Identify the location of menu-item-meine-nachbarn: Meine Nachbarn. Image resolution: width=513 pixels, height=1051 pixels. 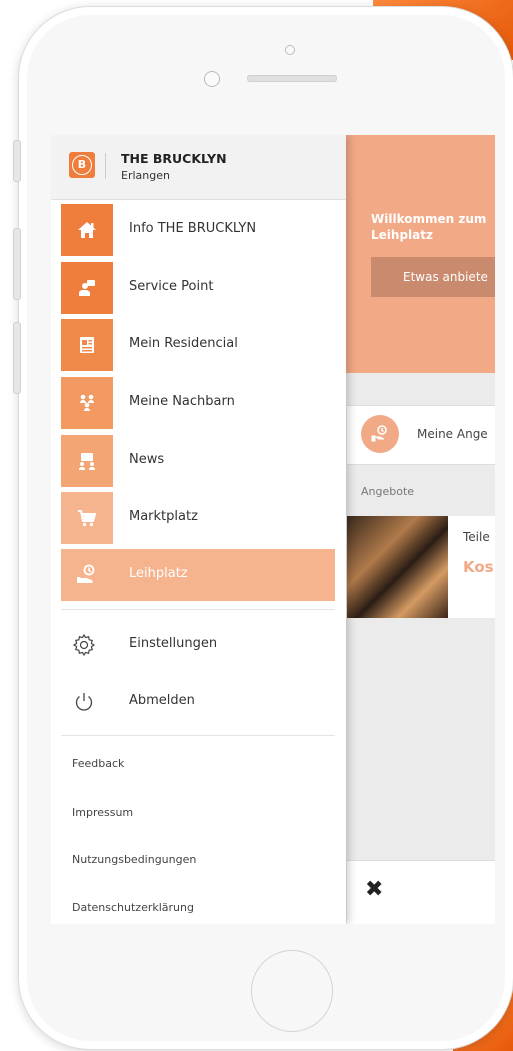
(198, 403).